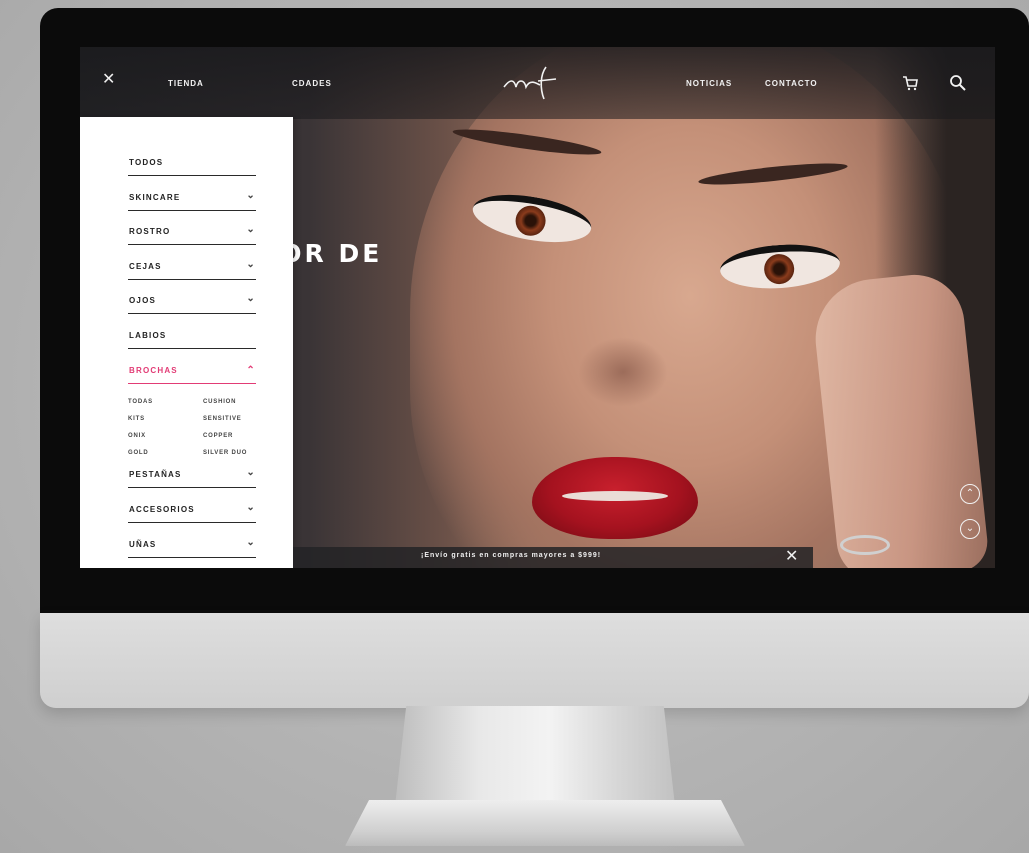  What do you see at coordinates (155, 197) in the screenshot?
I see `menu-item-label: SKINCARE` at bounding box center [155, 197].